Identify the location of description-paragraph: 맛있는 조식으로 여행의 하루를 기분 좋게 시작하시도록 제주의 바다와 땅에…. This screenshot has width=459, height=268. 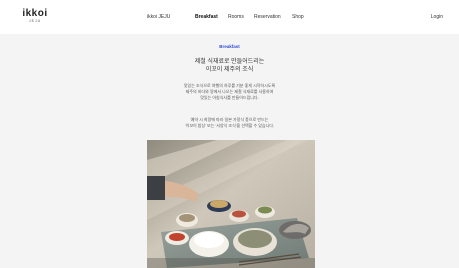
(229, 92).